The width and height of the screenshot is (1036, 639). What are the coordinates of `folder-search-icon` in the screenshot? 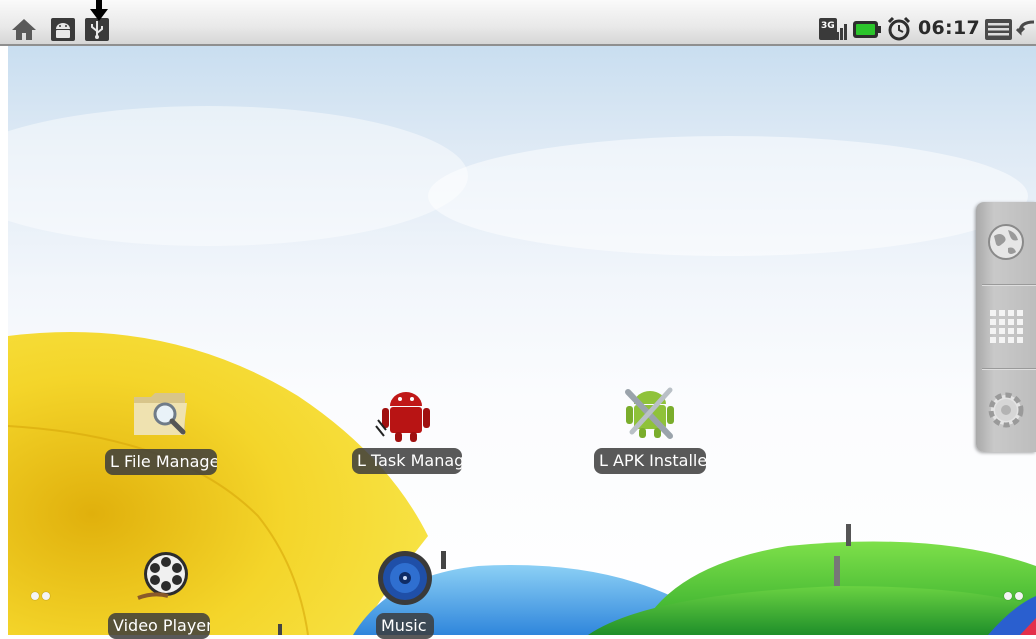 It's located at (160, 414).